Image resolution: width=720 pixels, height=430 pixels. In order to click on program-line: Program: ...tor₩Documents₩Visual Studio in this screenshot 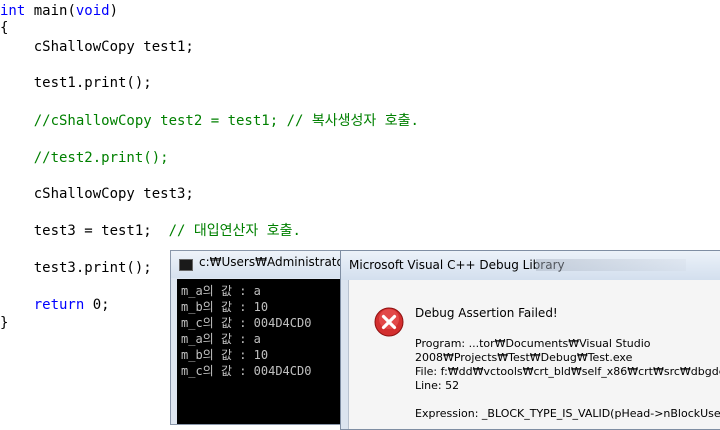, I will do `click(533, 343)`.